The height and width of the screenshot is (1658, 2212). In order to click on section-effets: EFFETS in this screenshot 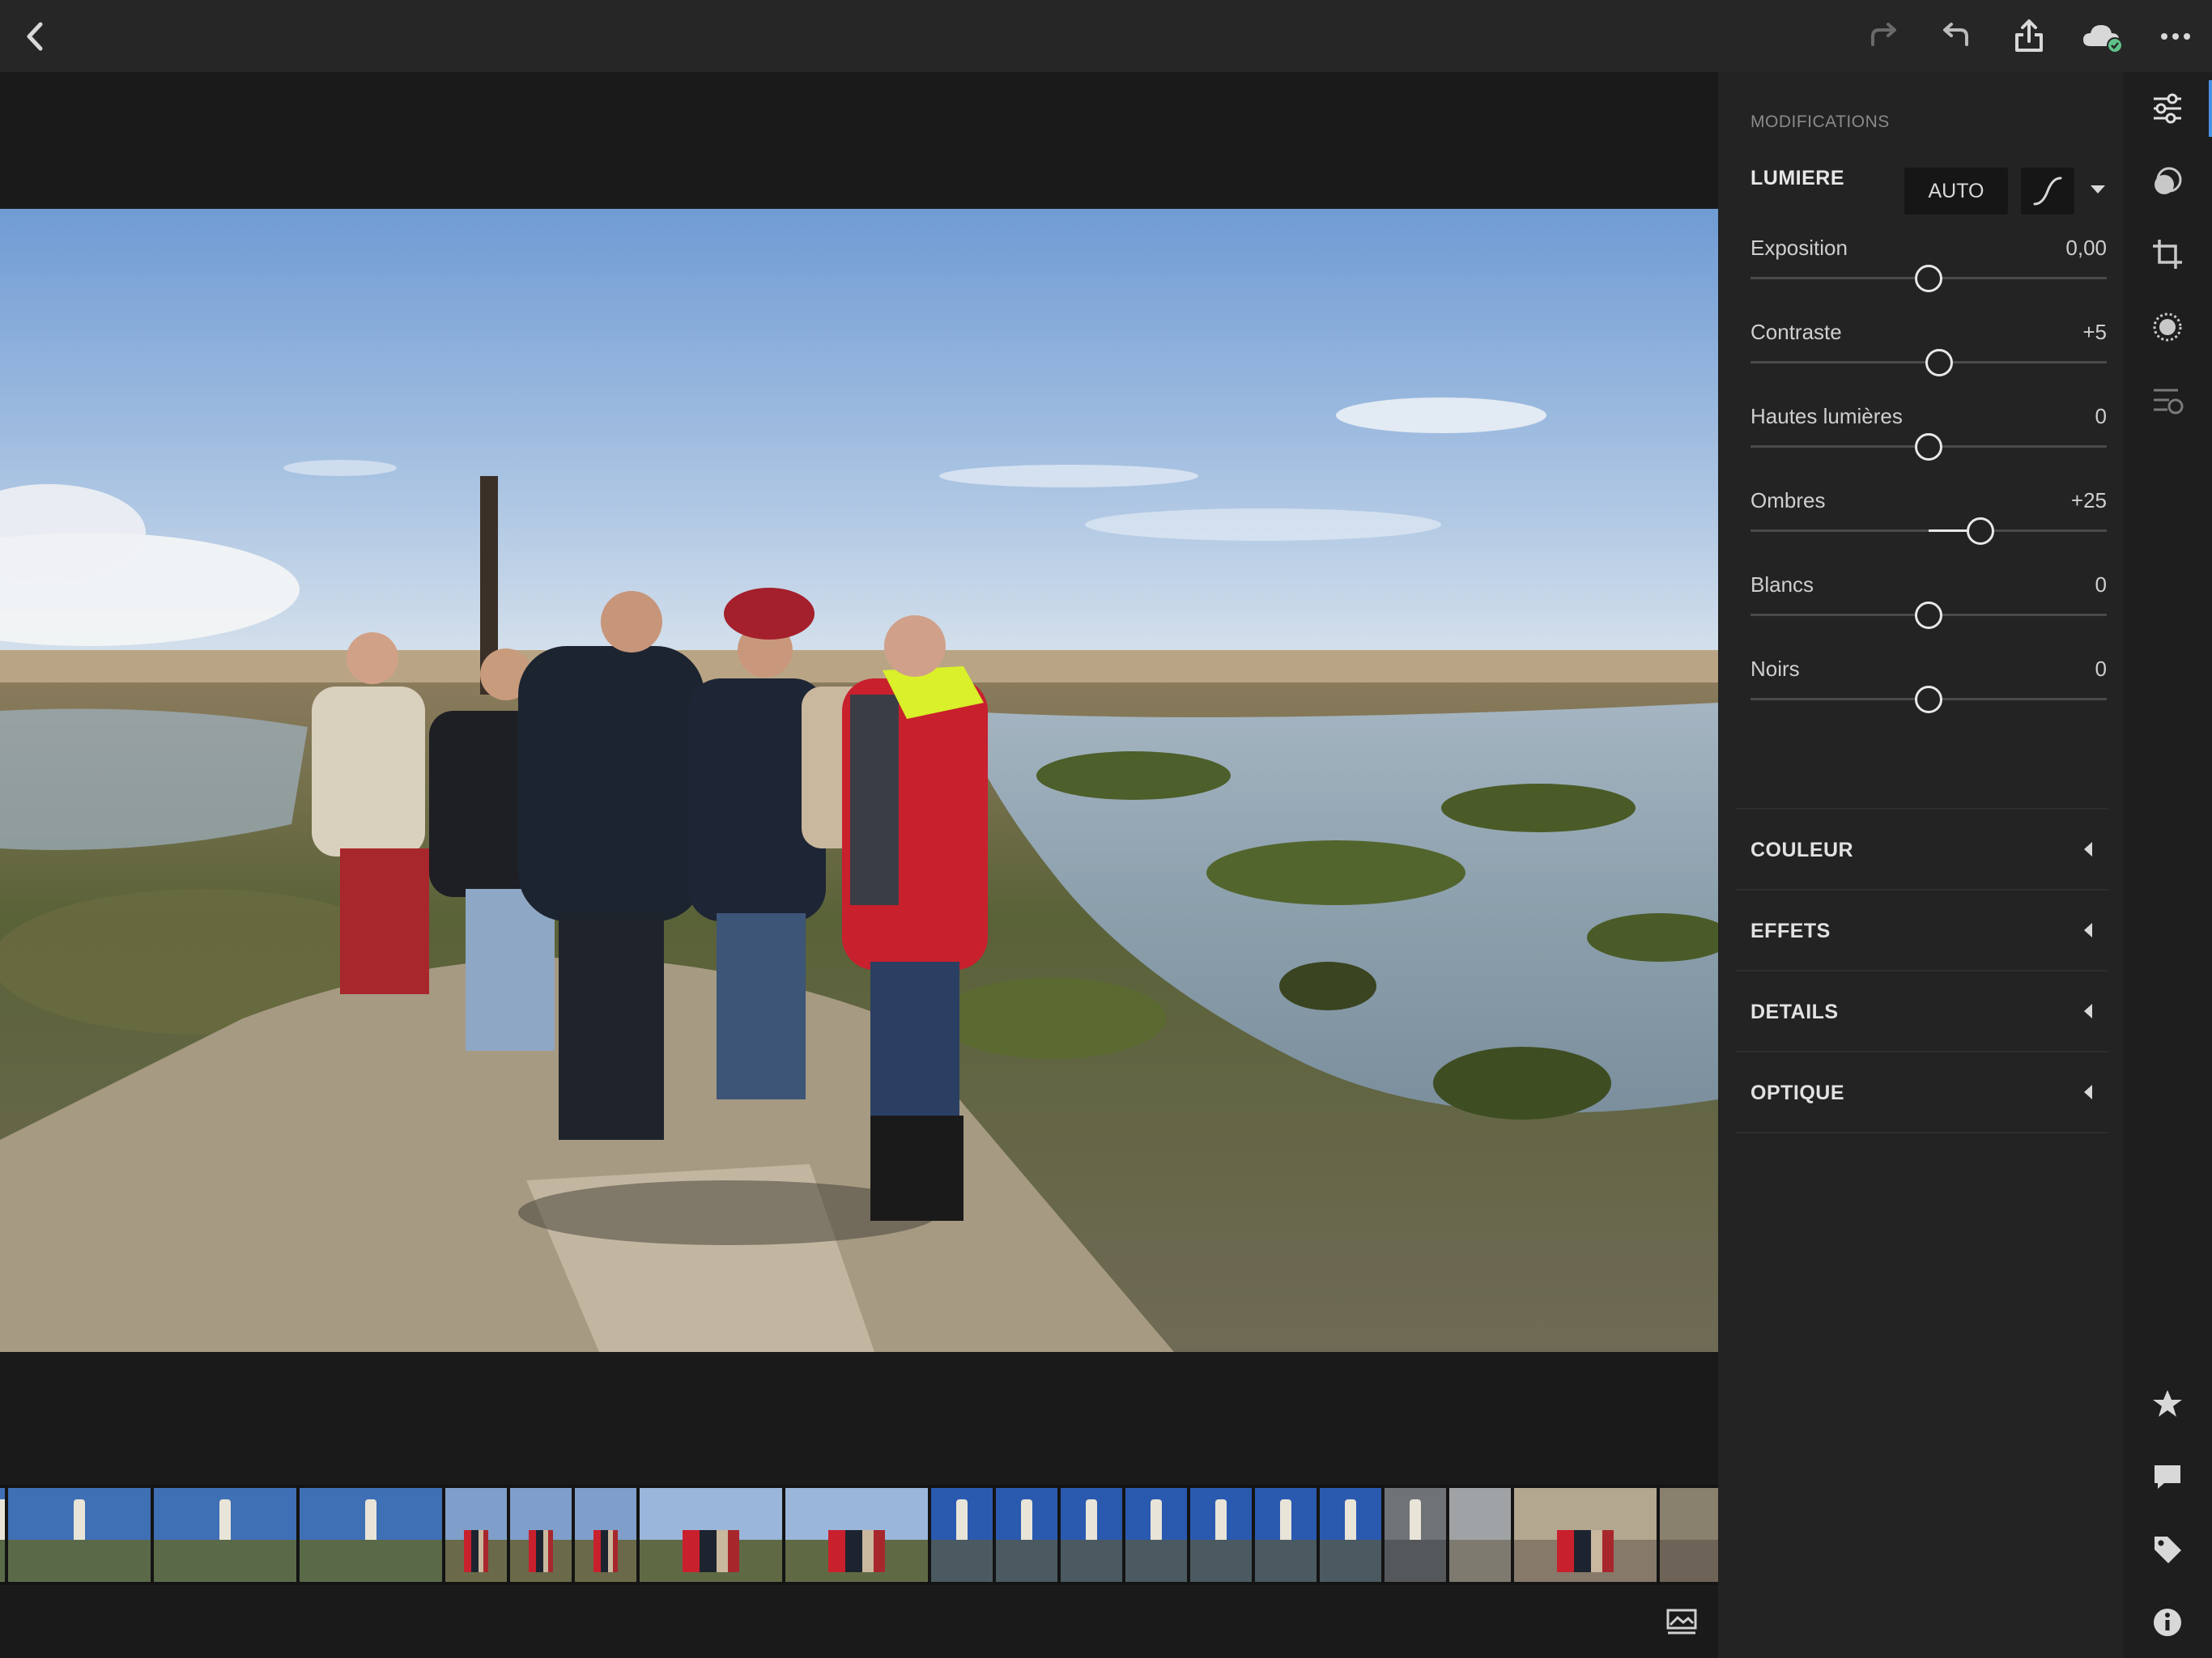, I will do `click(1922, 931)`.